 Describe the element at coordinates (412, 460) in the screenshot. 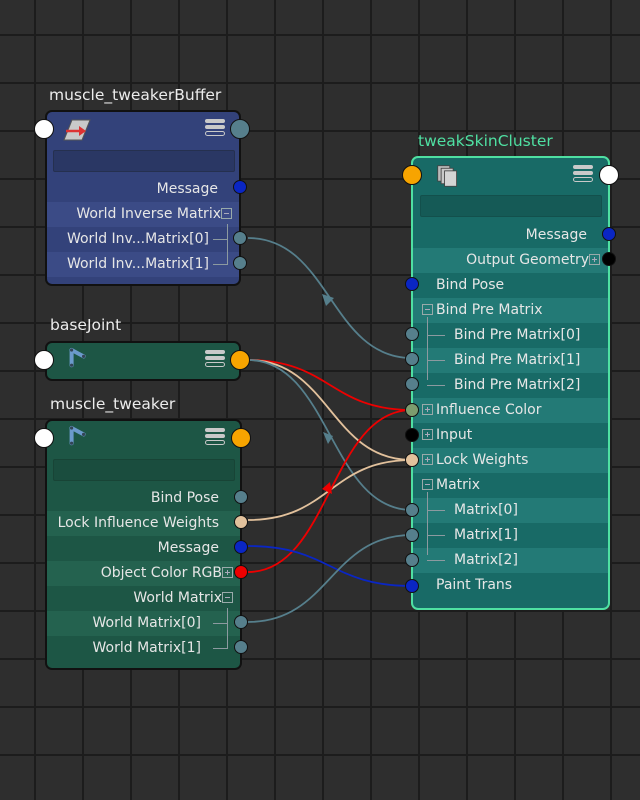

I see `plug-lock-weights` at that location.